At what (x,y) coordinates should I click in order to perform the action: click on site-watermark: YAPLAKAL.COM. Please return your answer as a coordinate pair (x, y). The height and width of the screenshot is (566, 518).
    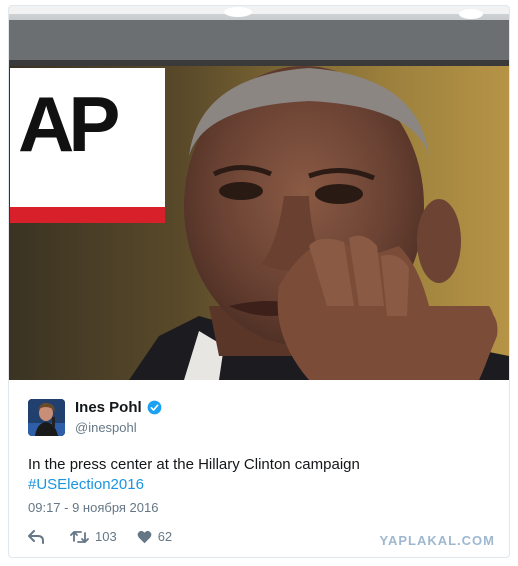
    Looking at the image, I should click on (437, 540).